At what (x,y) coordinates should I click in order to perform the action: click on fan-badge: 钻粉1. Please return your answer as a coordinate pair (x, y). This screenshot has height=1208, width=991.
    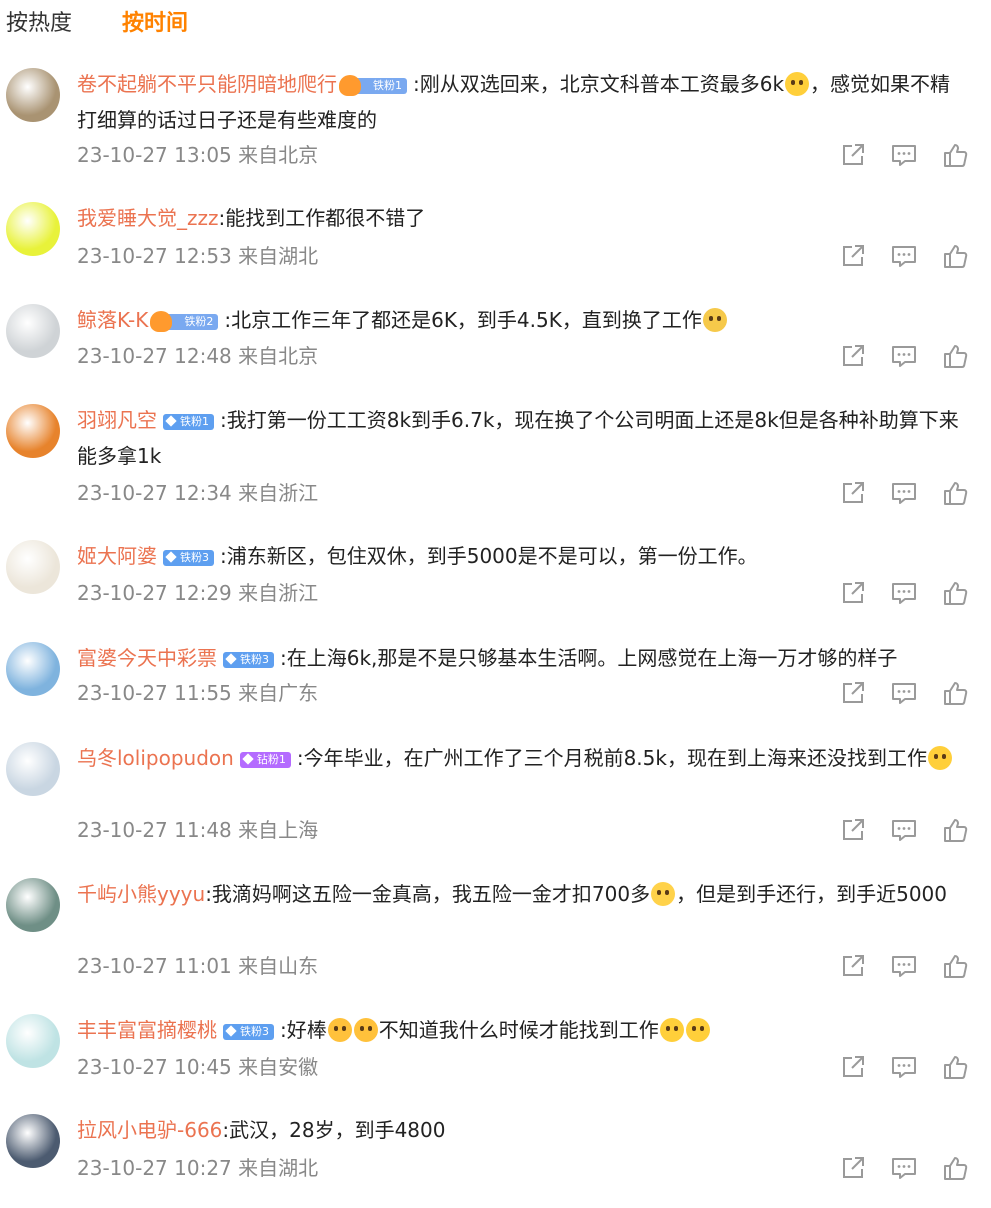
    Looking at the image, I should click on (265, 760).